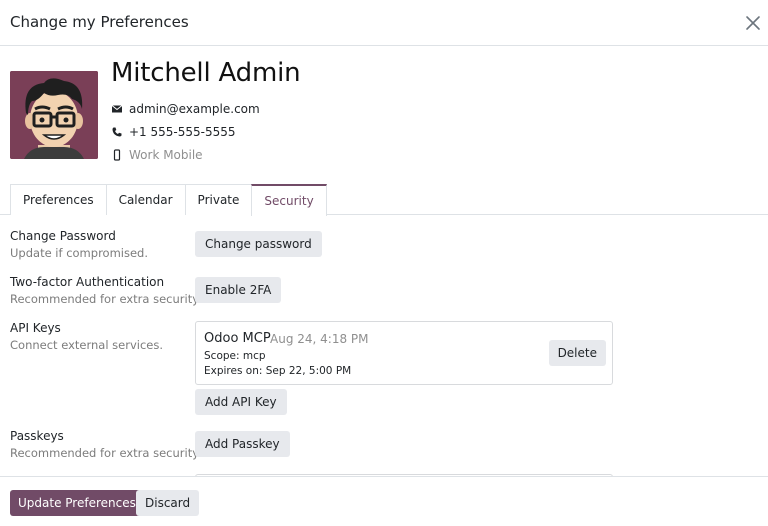  Describe the element at coordinates (106, 453) in the screenshot. I see `passkeys-desc: Recommended for extra security.` at that location.